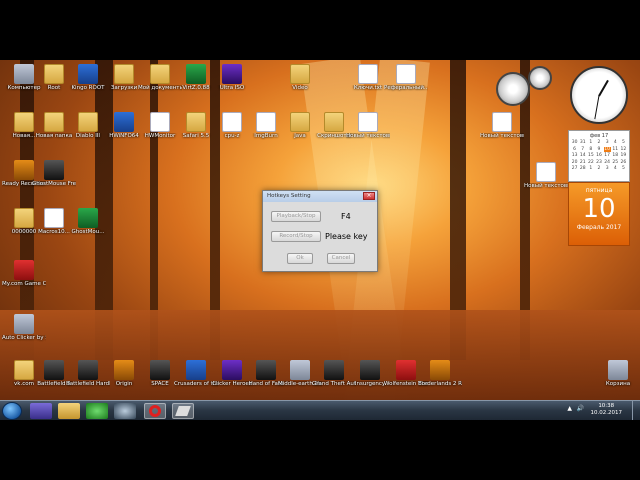 The image size is (640, 480). What do you see at coordinates (125, 411) in the screenshot?
I see `steam-icon` at bounding box center [125, 411].